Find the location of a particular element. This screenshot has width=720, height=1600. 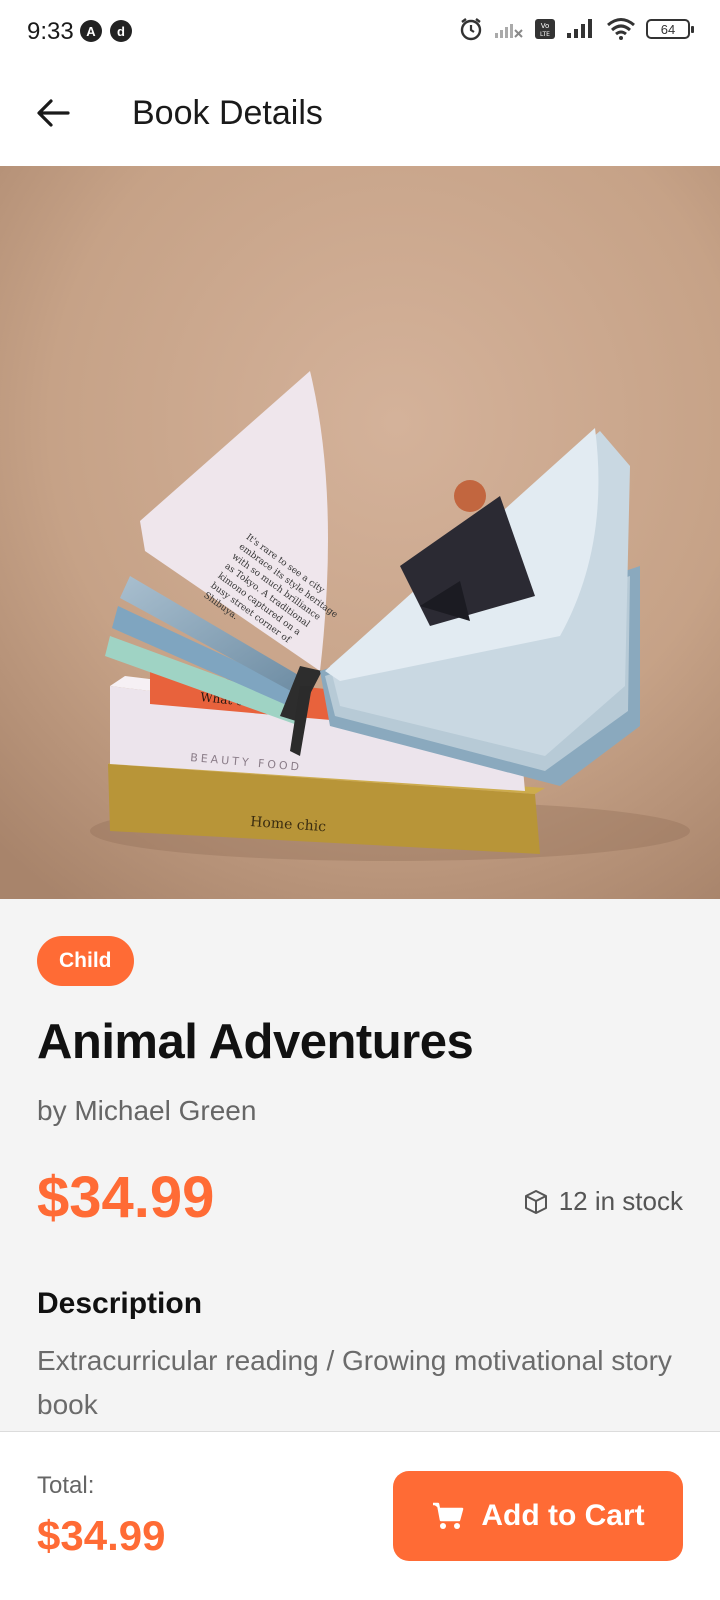

back-button is located at coordinates (53, 113).